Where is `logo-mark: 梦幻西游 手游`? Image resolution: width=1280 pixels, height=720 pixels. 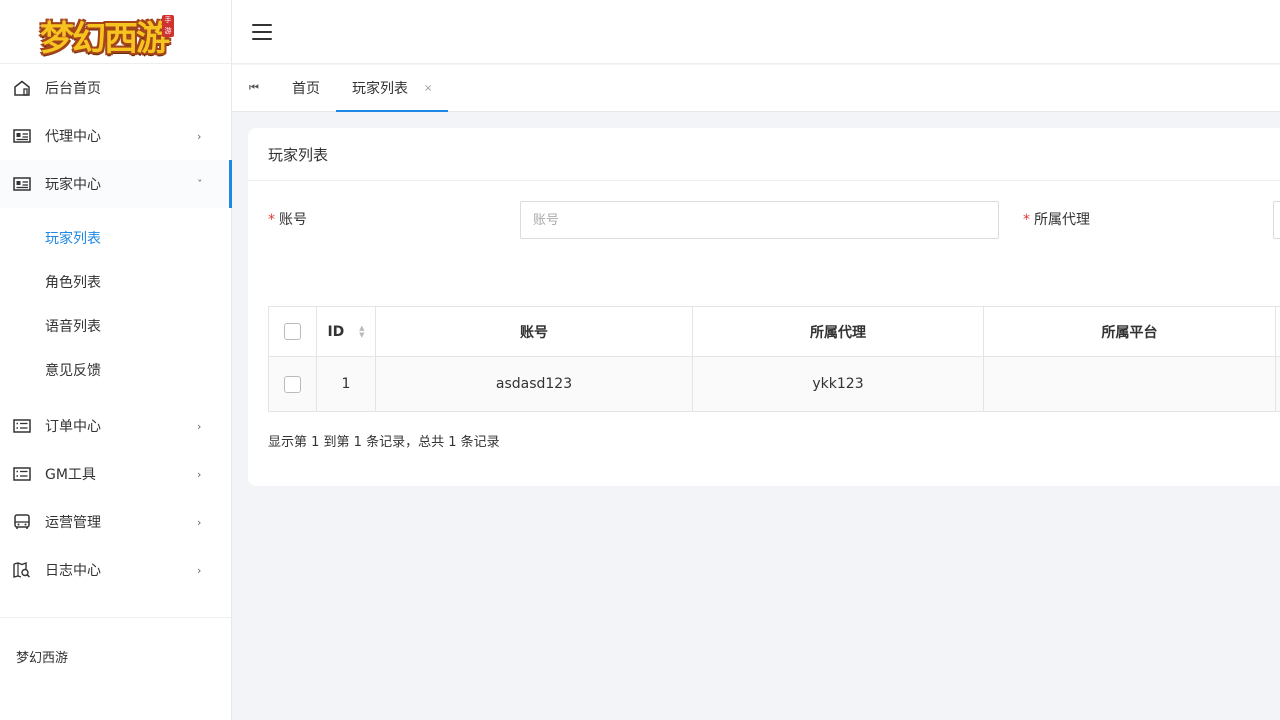 logo-mark: 梦幻西游 手游 is located at coordinates (107, 33).